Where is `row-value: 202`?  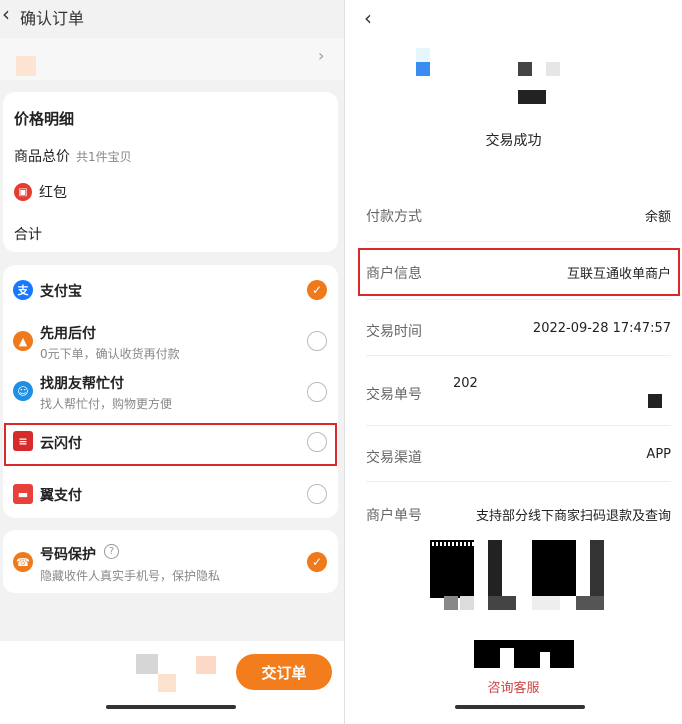 row-value: 202 is located at coordinates (465, 383).